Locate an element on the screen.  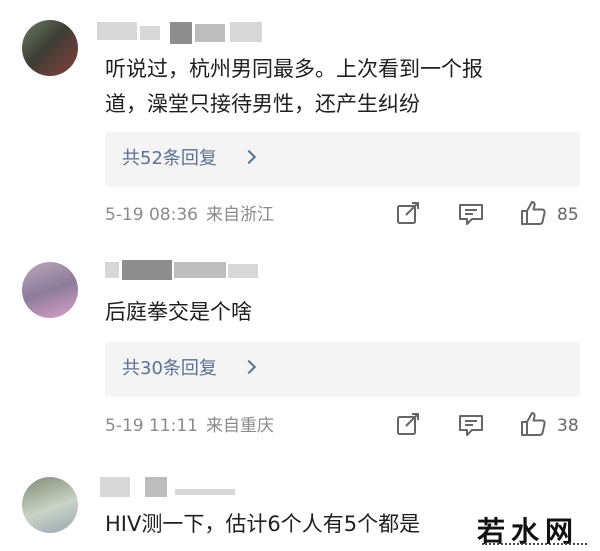
timestamp: 5-19 08:36 is located at coordinates (151, 215).